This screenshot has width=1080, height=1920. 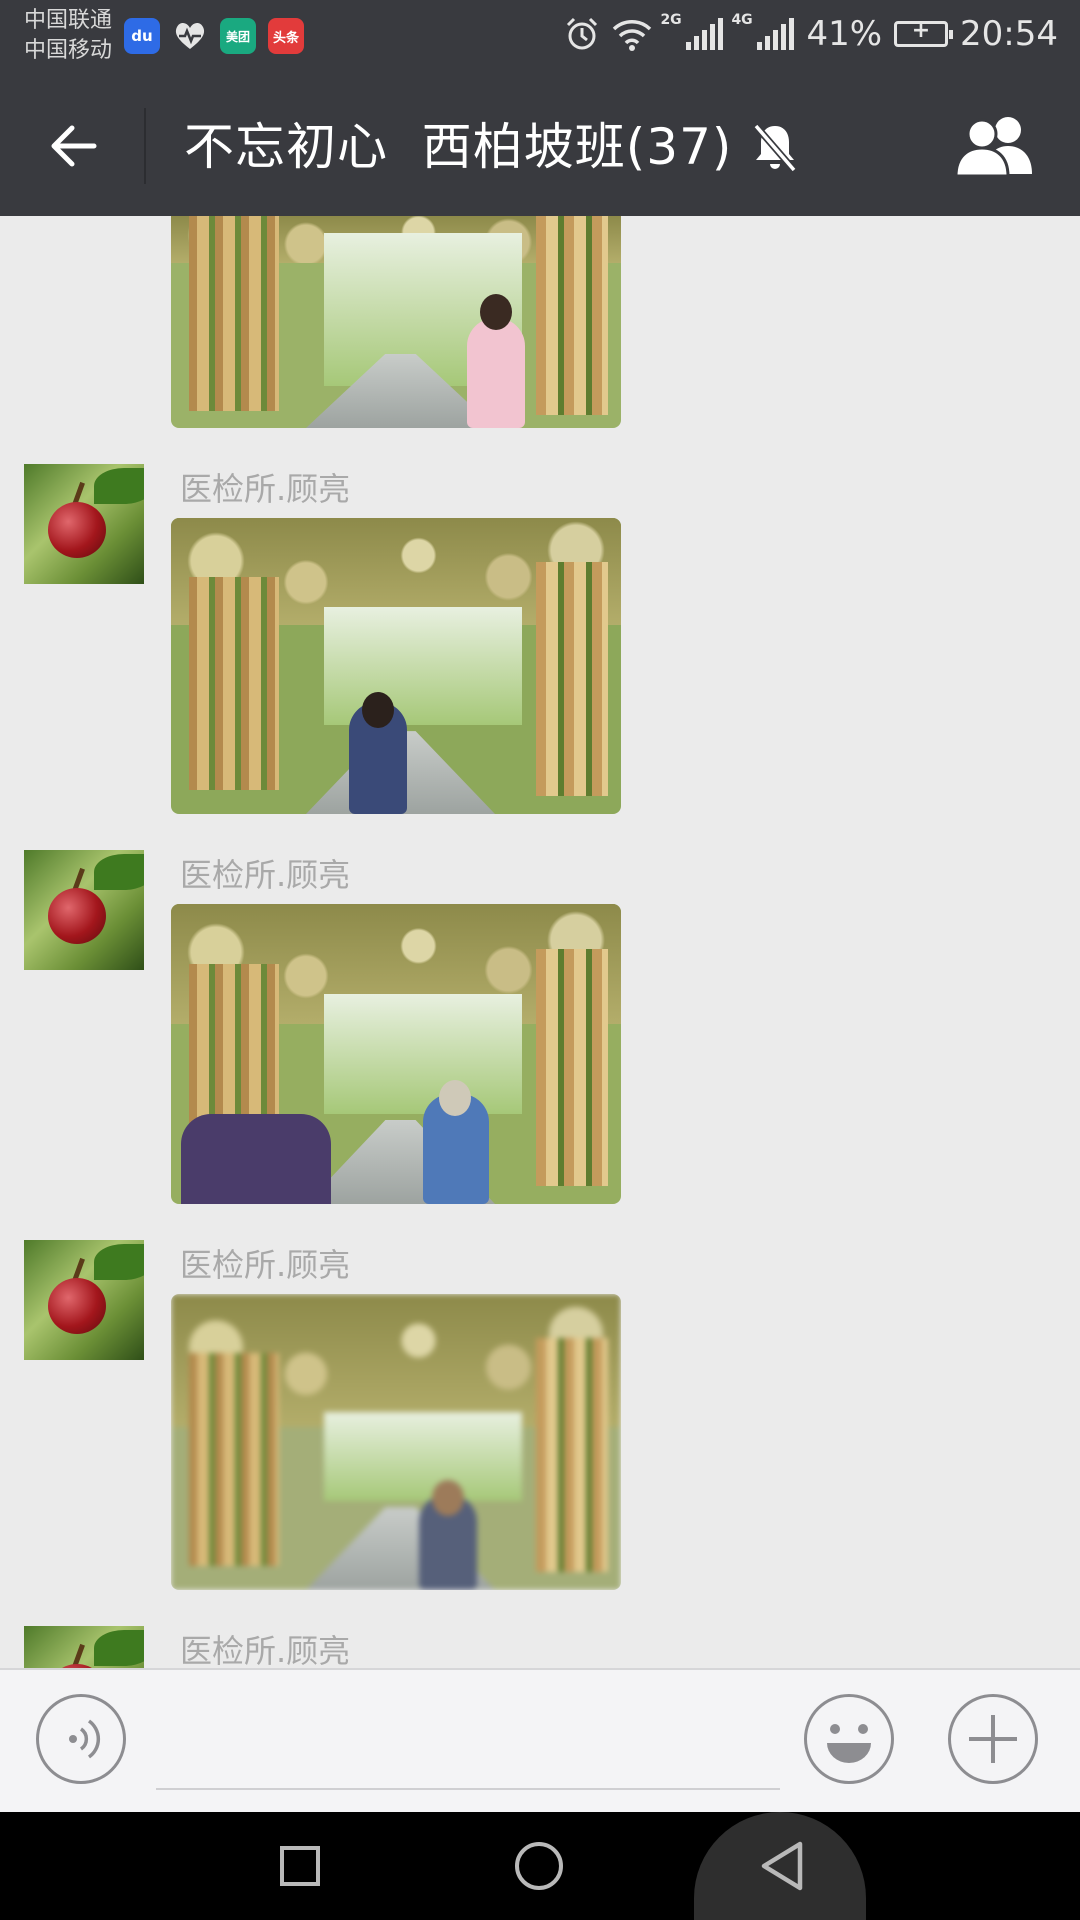 What do you see at coordinates (85, 1739) in the screenshot?
I see `voice-icon` at bounding box center [85, 1739].